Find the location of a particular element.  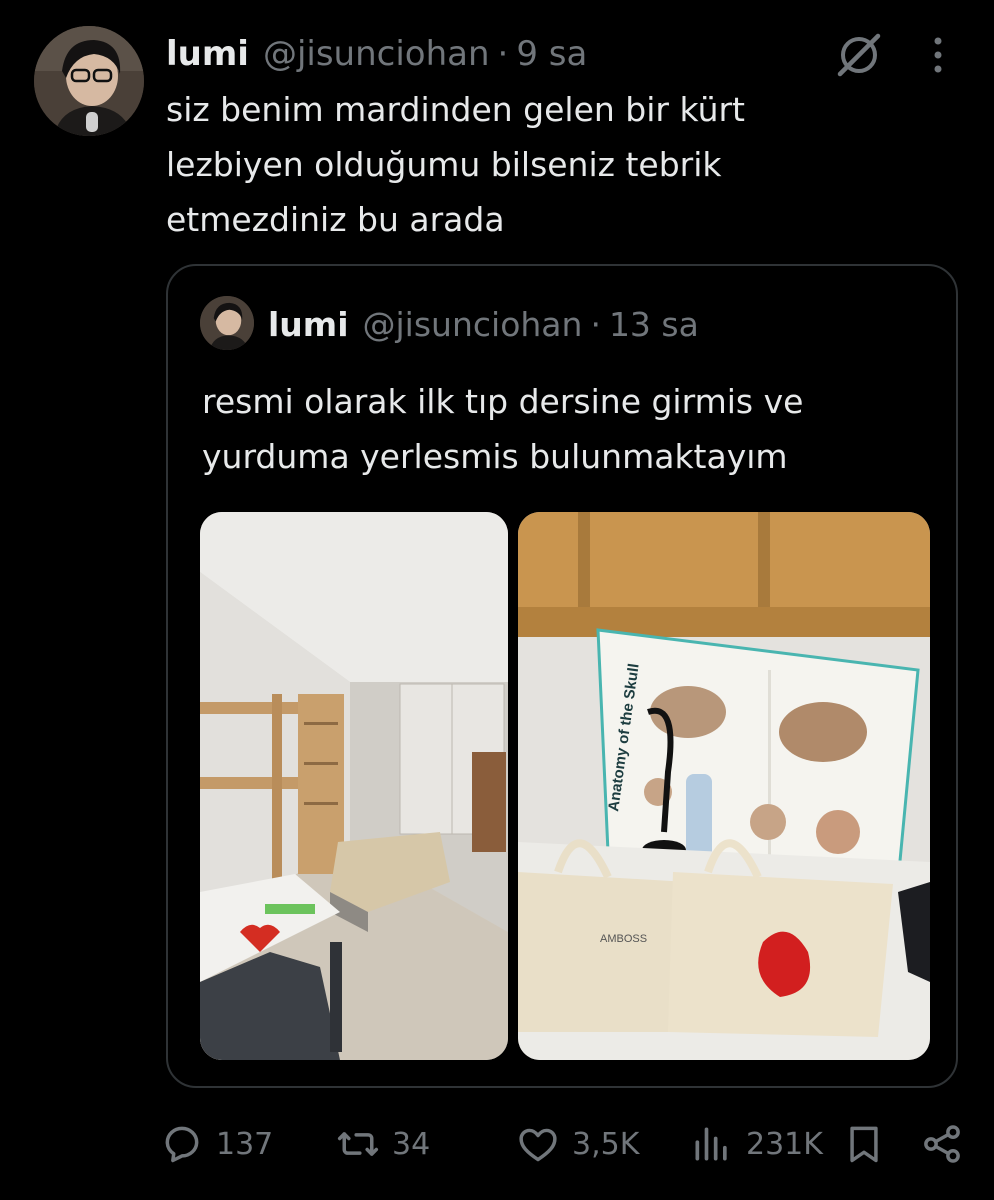

like-button: 3,5K is located at coordinates (577, 1144).